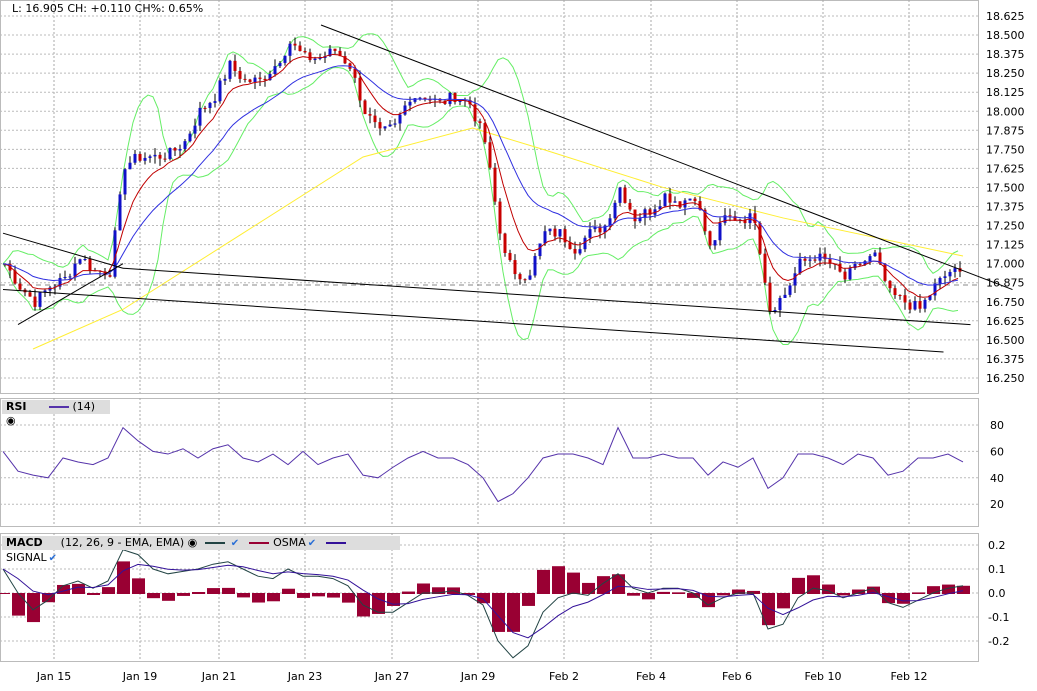 Image resolution: width=1037 pixels, height=691 pixels. What do you see at coordinates (997, 504) in the screenshot?
I see `rsi-tick-label: 20` at bounding box center [997, 504].